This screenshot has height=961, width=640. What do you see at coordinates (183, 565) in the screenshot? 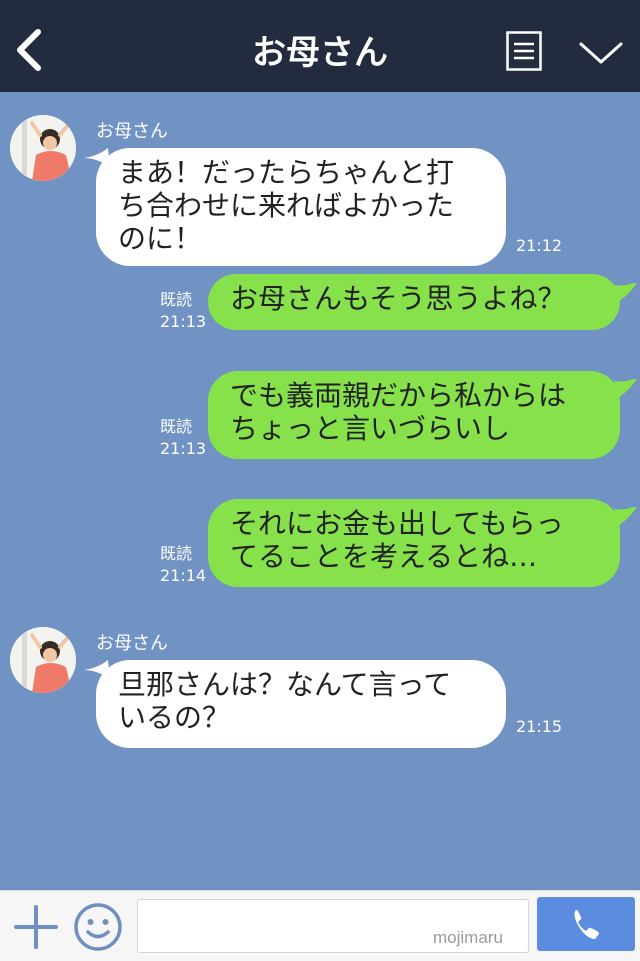
I see `read-receipt: 既読 21:14` at bounding box center [183, 565].